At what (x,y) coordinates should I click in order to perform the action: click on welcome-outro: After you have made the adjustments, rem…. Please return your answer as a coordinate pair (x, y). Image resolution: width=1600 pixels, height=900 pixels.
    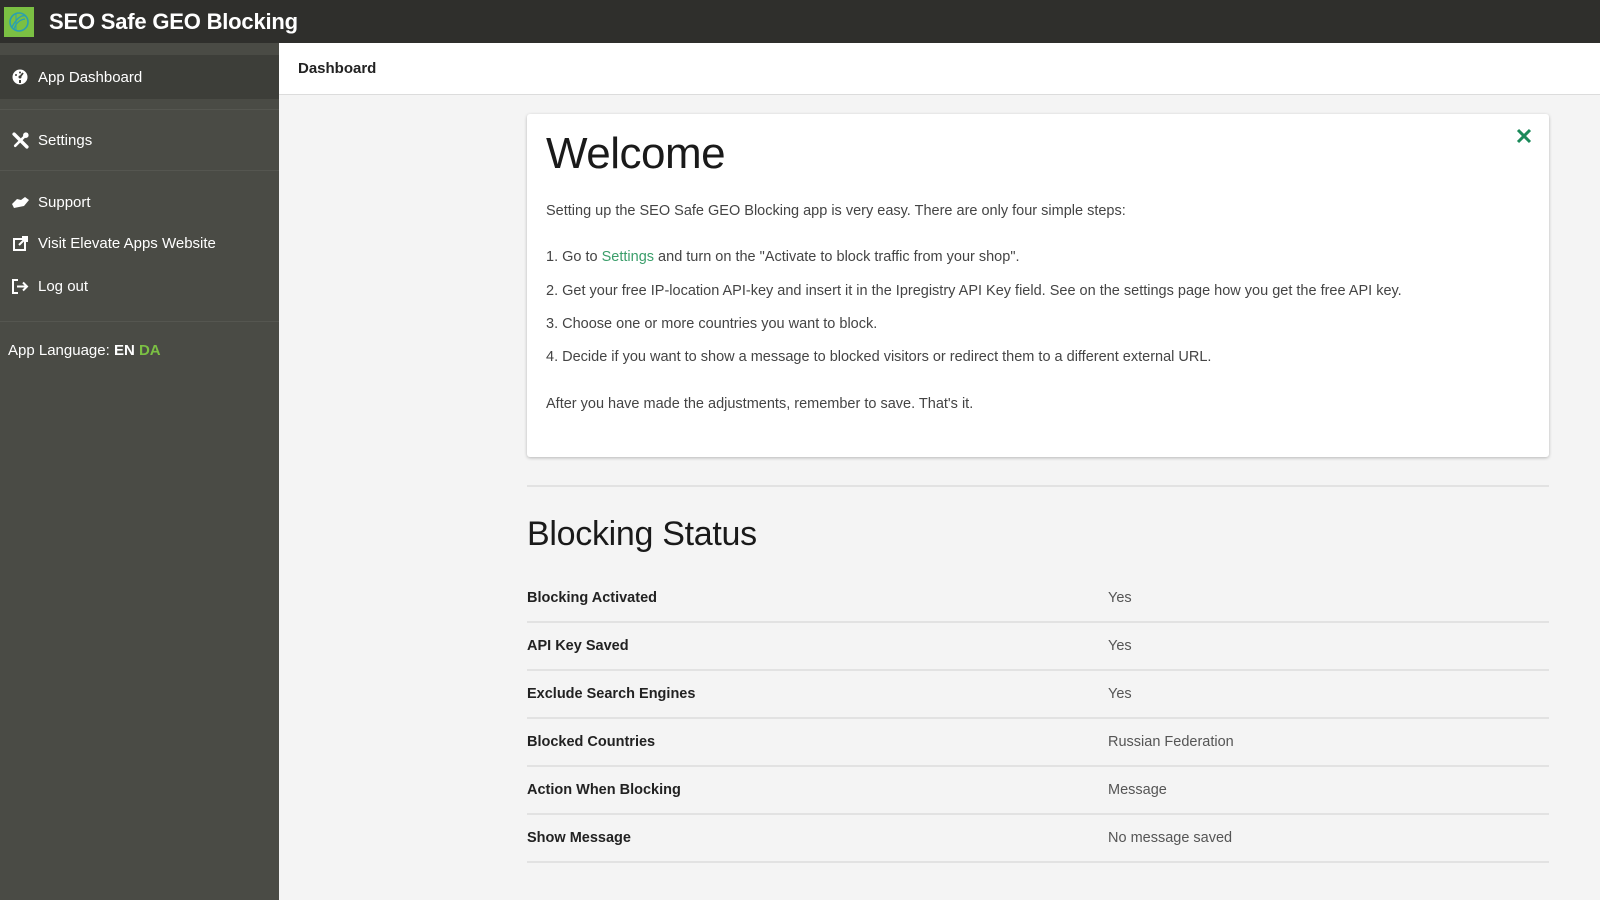
    Looking at the image, I should click on (760, 403).